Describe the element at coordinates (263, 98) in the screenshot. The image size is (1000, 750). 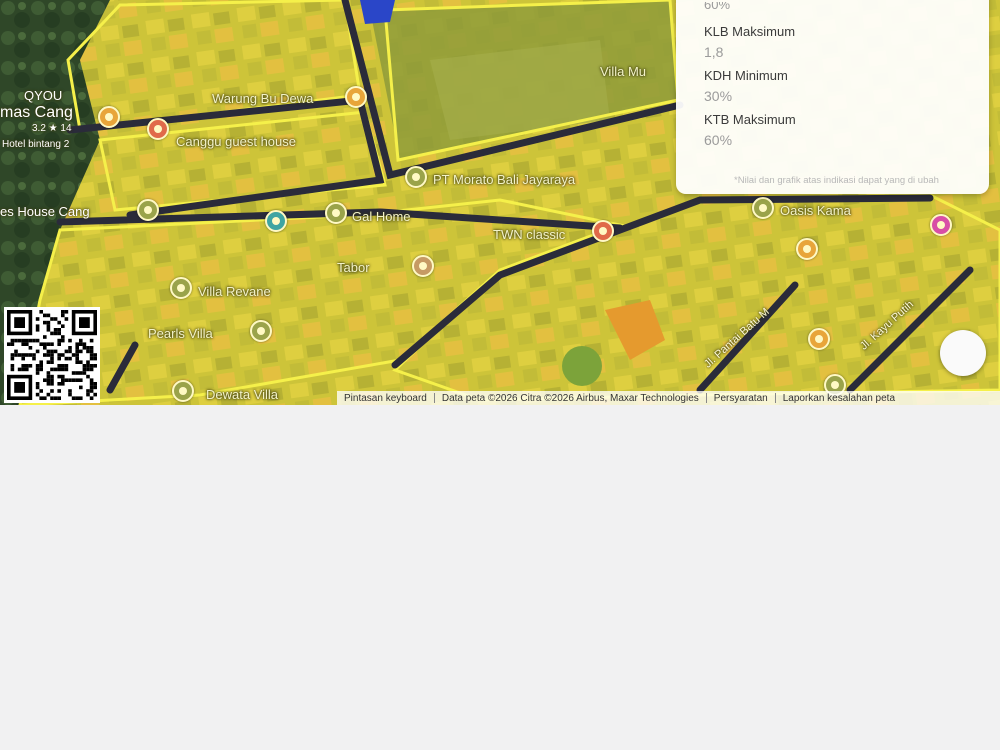
I see `map-label-warung: Warung Bu Dewa` at that location.